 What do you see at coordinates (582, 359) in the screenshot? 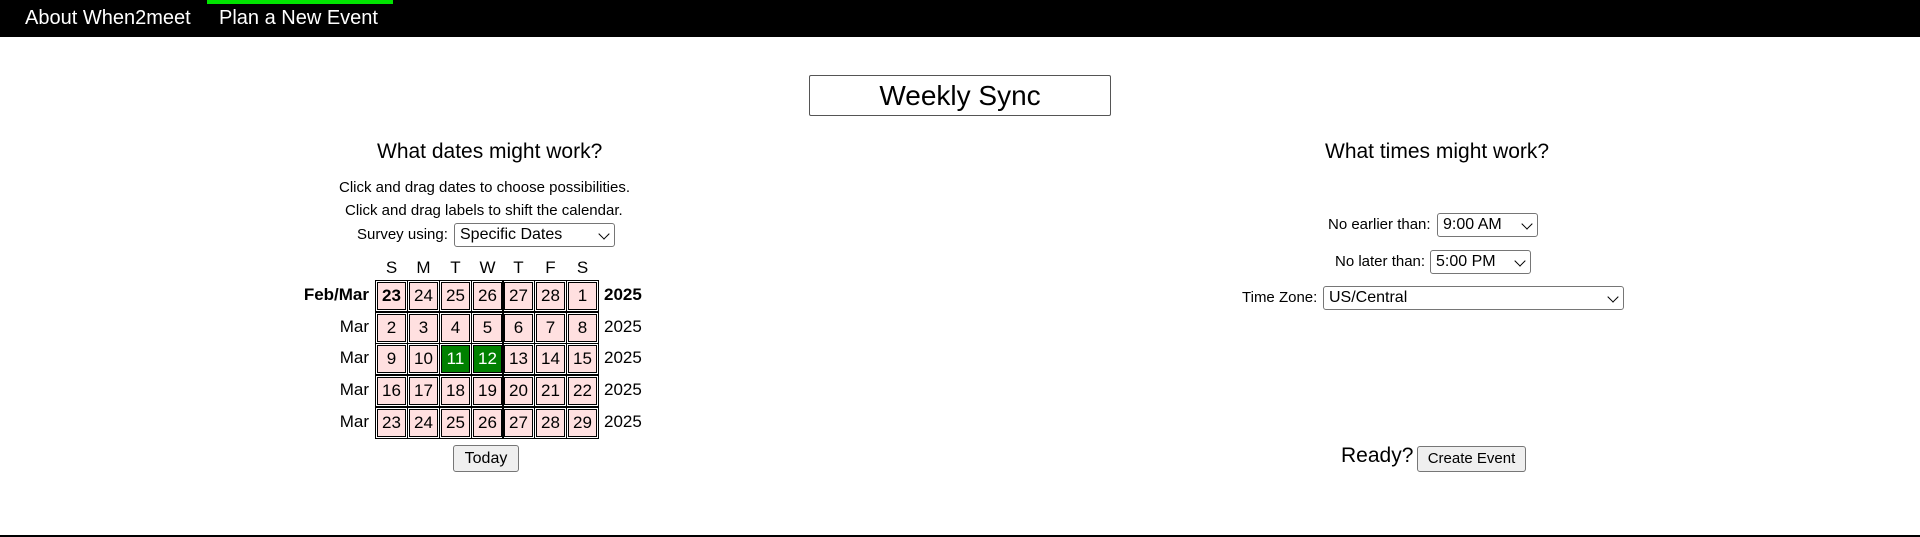
I see `calendar-date-cell: 15` at bounding box center [582, 359].